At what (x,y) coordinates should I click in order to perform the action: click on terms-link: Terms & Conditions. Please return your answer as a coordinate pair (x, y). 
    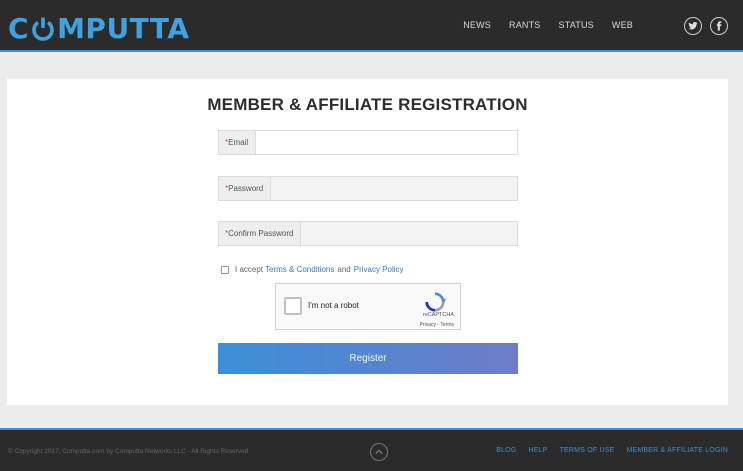
    Looking at the image, I should click on (299, 269).